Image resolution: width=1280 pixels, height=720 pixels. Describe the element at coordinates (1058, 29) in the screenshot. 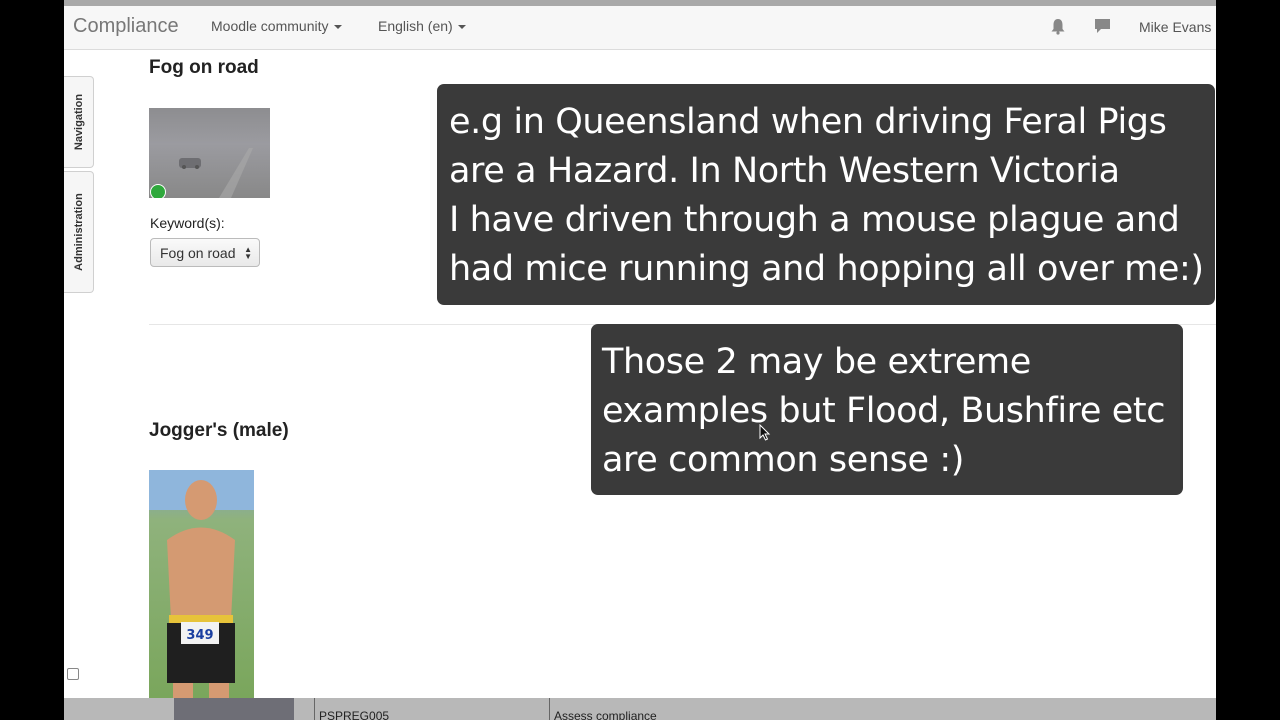

I see `bell-icon` at that location.